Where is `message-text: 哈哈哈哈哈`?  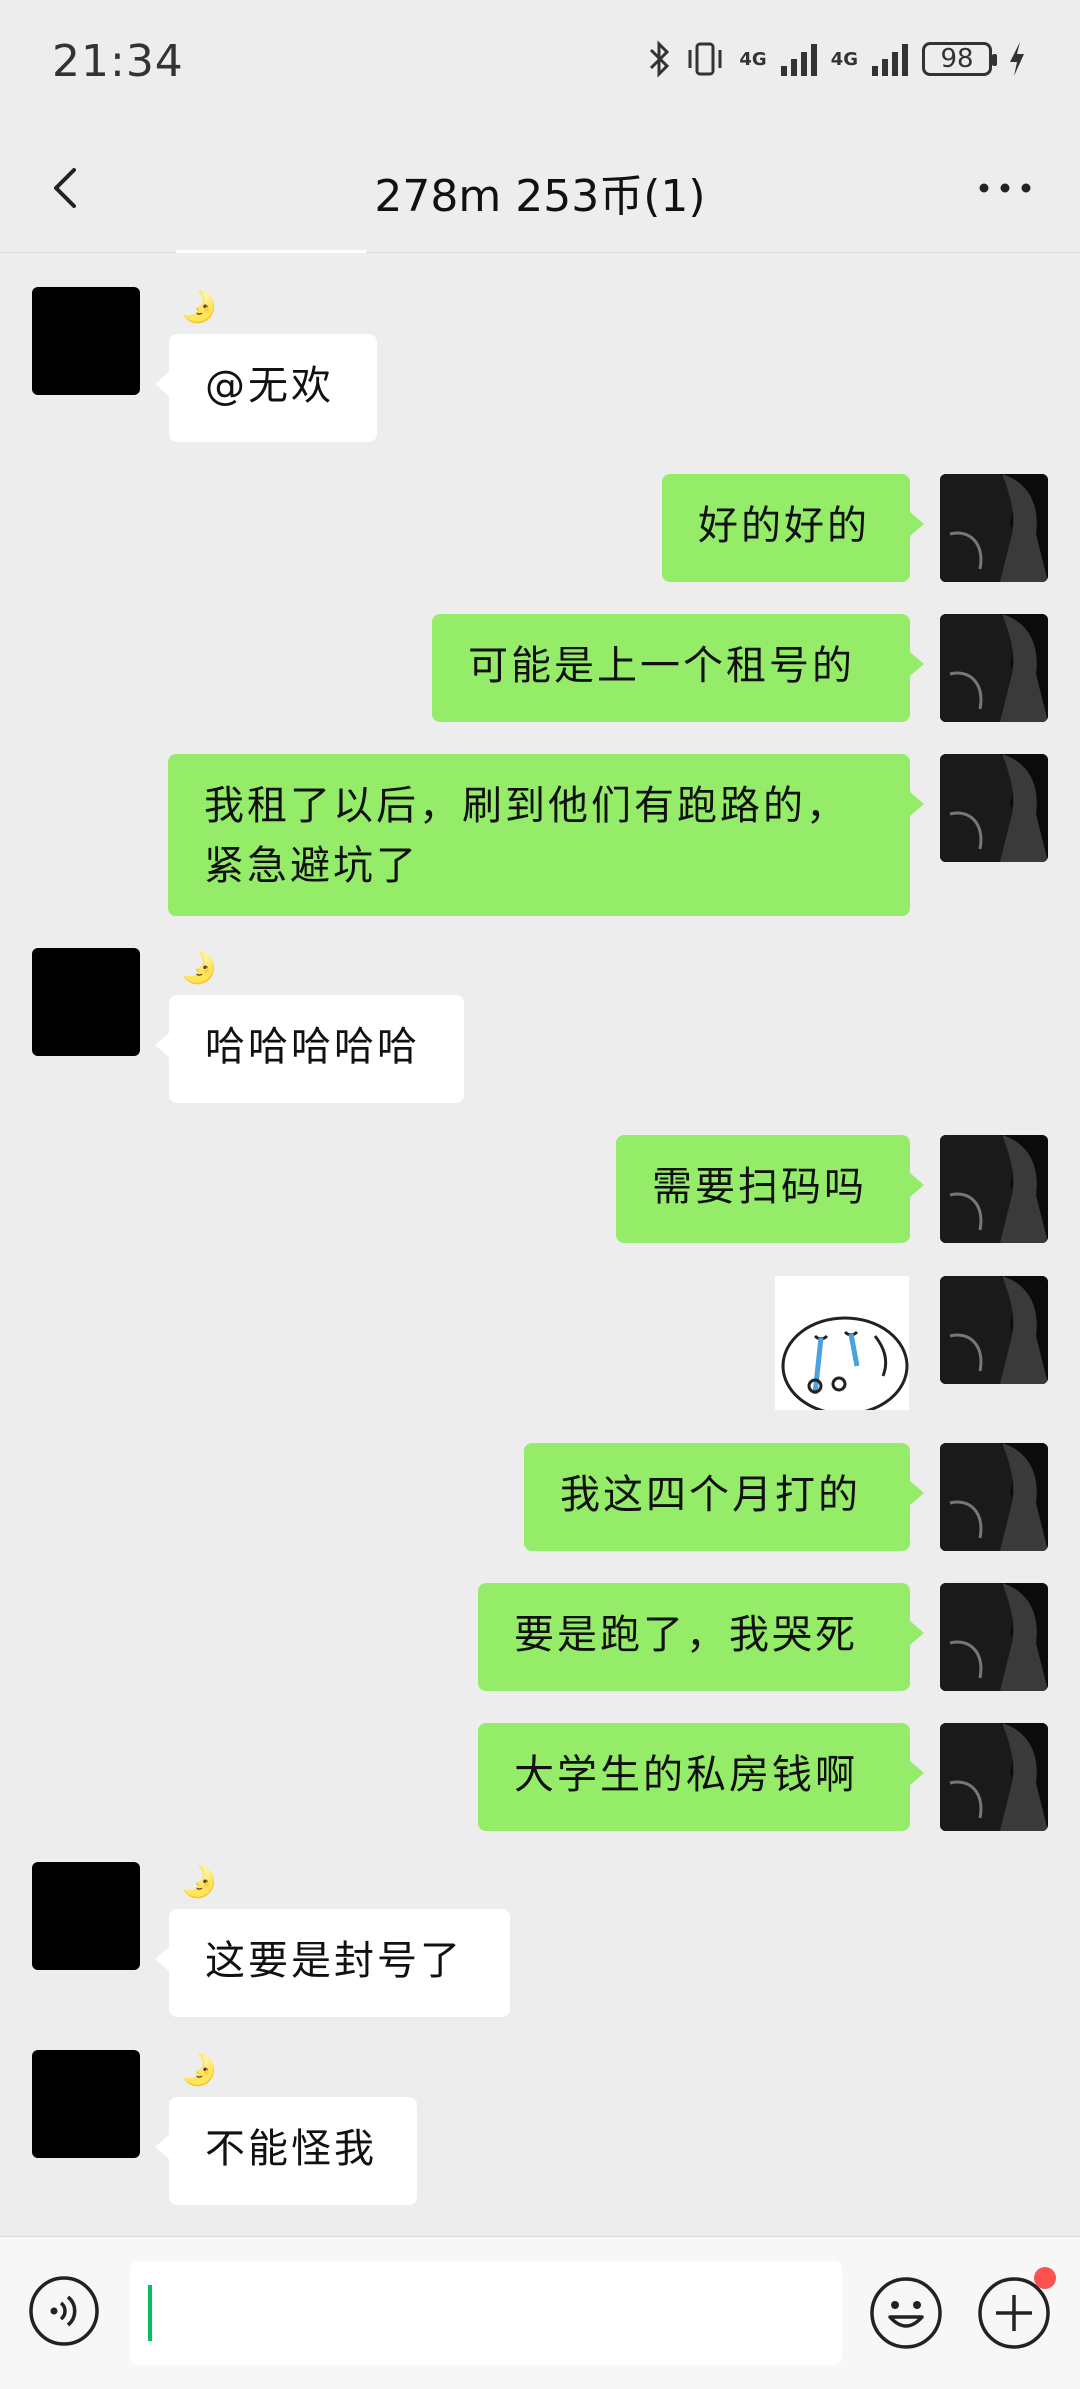 message-text: 哈哈哈哈哈 is located at coordinates (312, 1047).